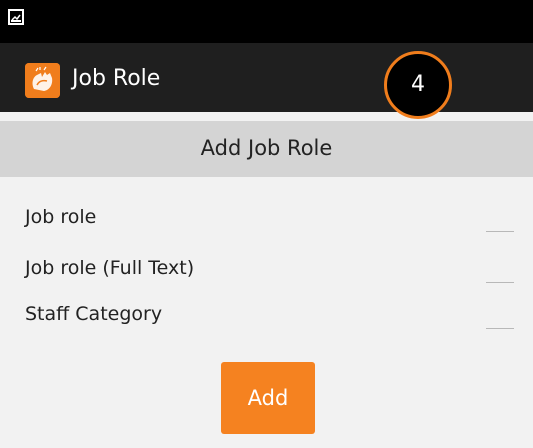 The height and width of the screenshot is (448, 533). Describe the element at coordinates (116, 78) in the screenshot. I see `app-title: Job Role` at that location.